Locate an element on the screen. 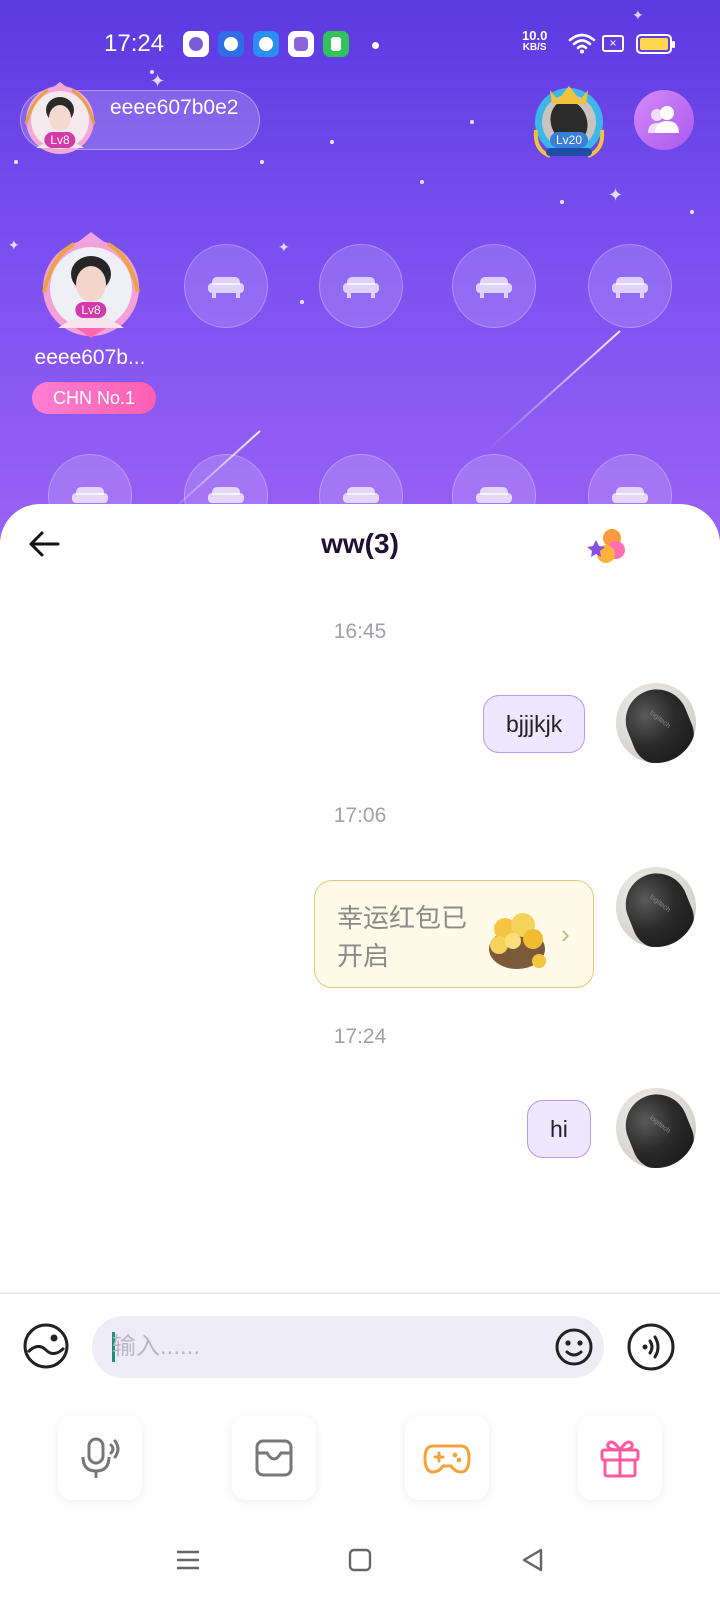  host-avatar: Lv8 is located at coordinates (60, 119).